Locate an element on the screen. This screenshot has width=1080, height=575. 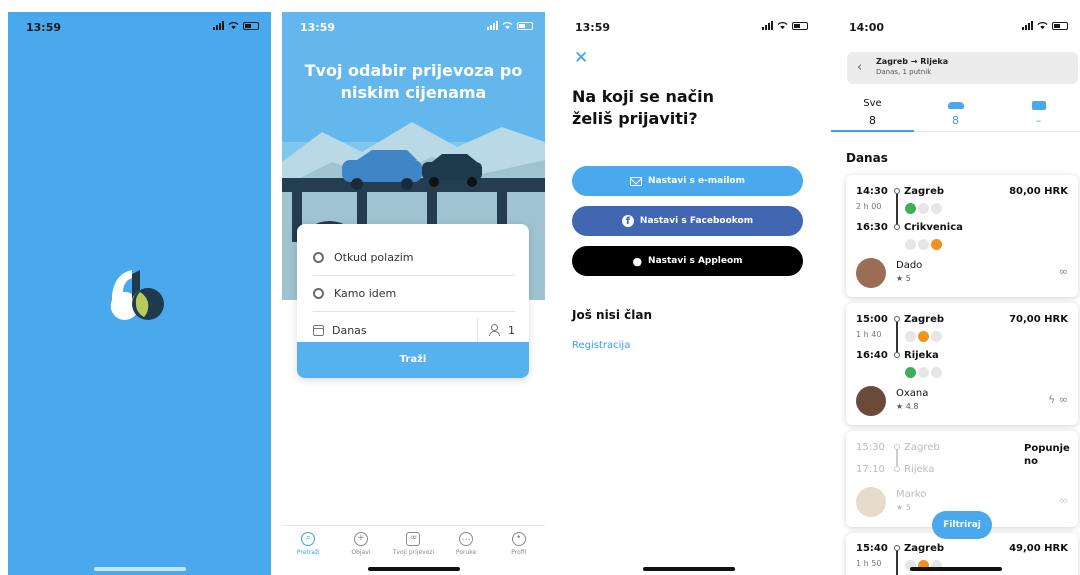
status-time: 14:00 is located at coordinates (867, 27).